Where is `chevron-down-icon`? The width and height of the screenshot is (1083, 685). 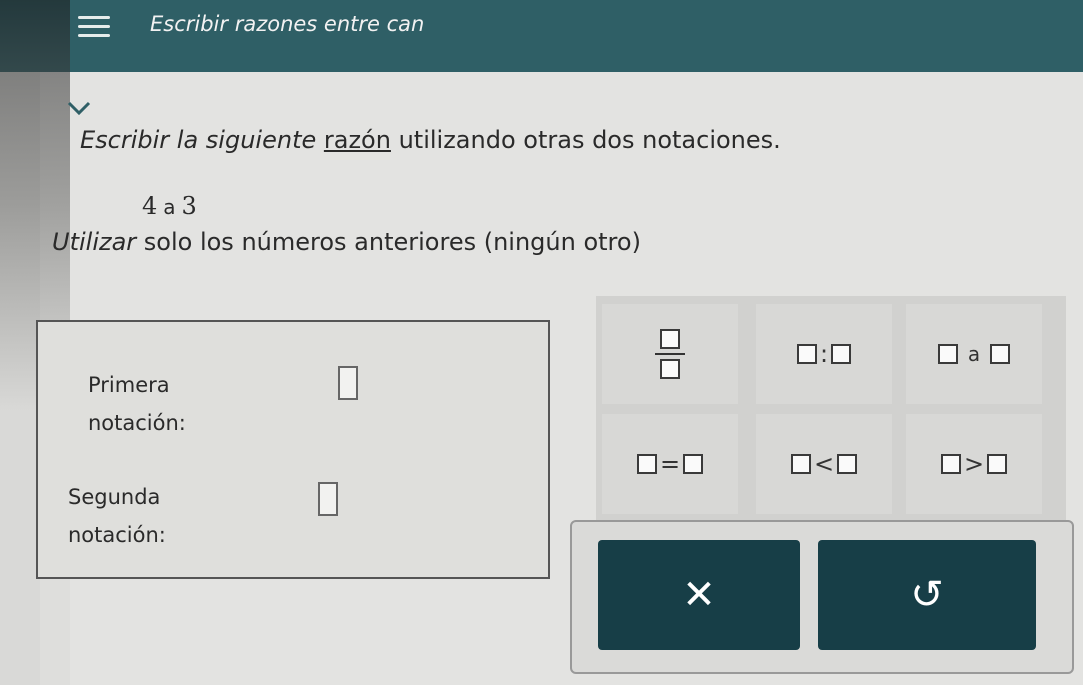
chevron-down-icon is located at coordinates (79, 108).